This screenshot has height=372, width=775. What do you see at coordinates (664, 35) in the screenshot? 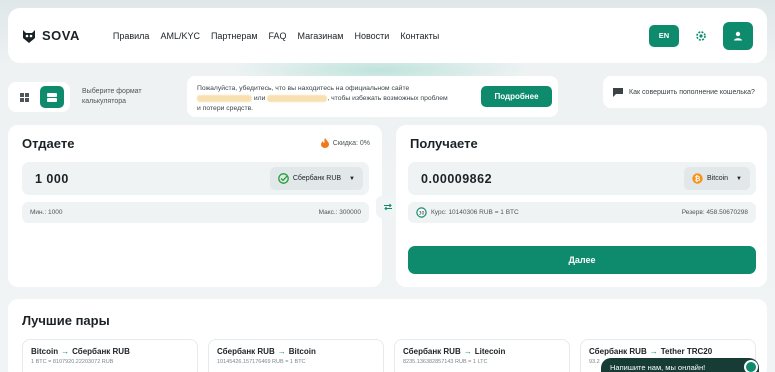
I see `language-button: EN` at bounding box center [664, 35].